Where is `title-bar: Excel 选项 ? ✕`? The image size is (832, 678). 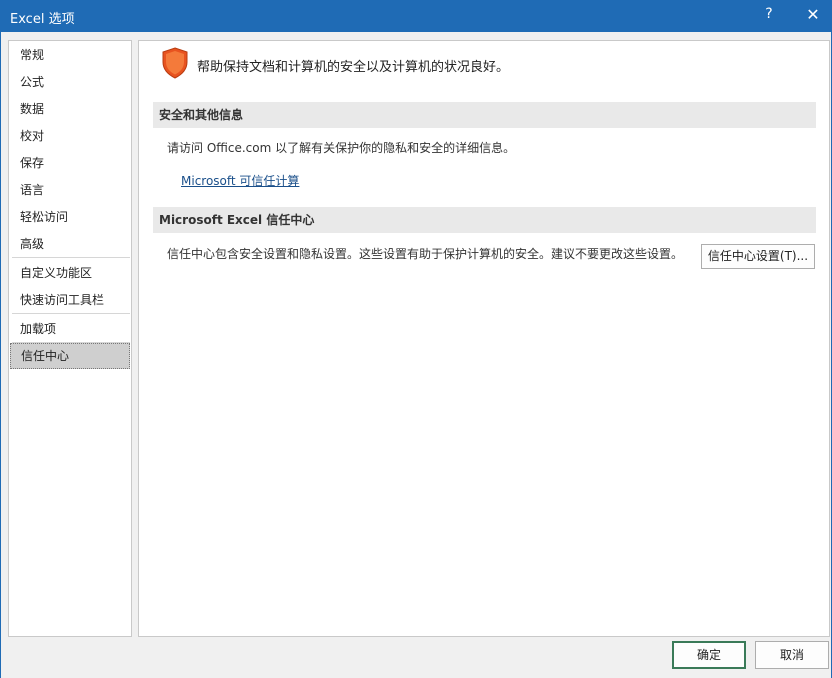 title-bar: Excel 选项 ? ✕ is located at coordinates (416, 16).